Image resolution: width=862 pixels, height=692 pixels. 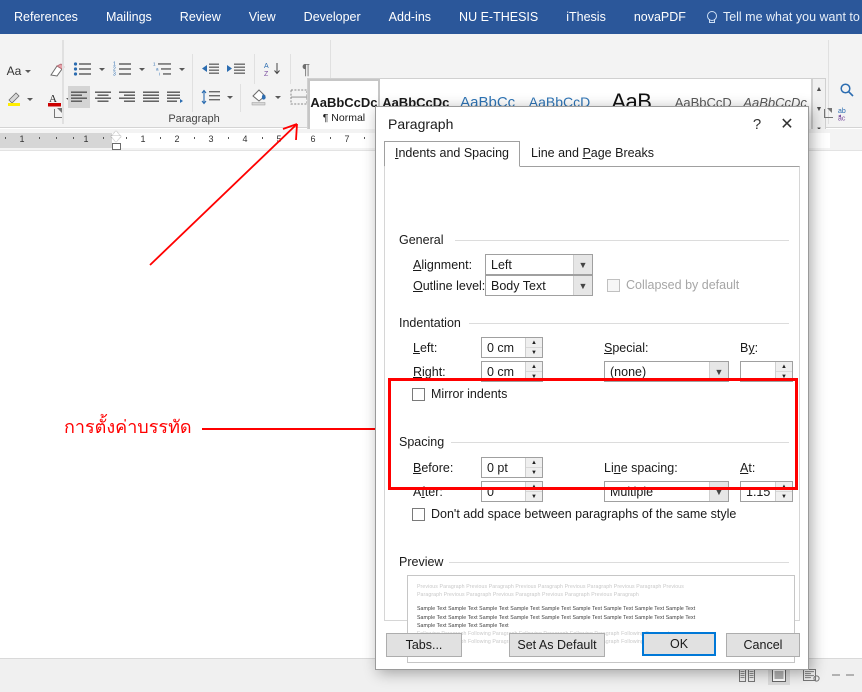 I want to click on outline-level-combo: Body Text ▼, so click(x=539, y=285).